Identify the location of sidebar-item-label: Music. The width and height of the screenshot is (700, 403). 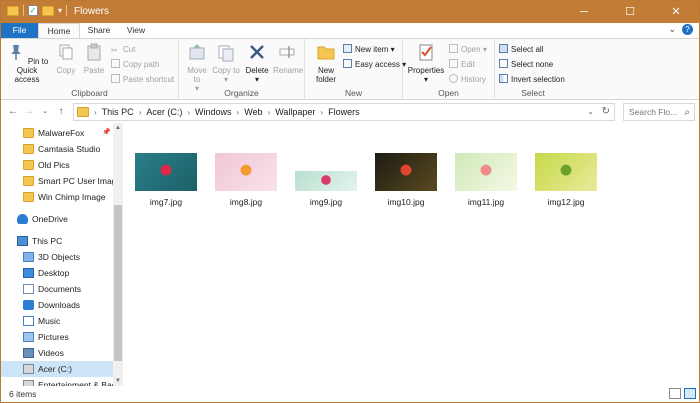
(49, 321).